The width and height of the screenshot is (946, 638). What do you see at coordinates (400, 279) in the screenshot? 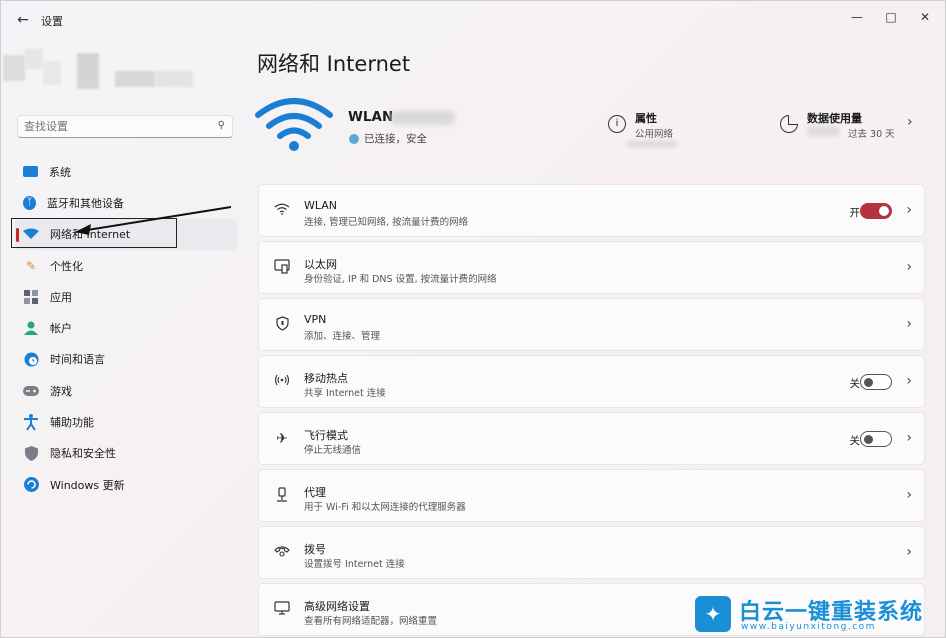
I see `card-desc: 身份验证, IP 和 DNS 设置, 按流量计费的网络` at bounding box center [400, 279].